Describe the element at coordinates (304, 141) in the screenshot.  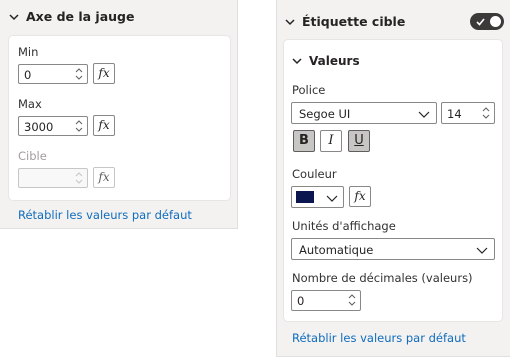
I see `bold-button: B` at that location.